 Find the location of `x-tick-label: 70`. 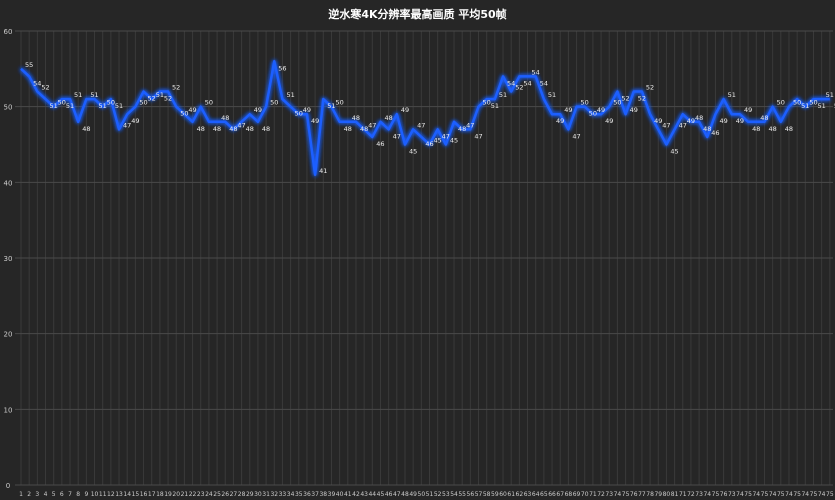

x-tick-label: 70 is located at coordinates (585, 494).